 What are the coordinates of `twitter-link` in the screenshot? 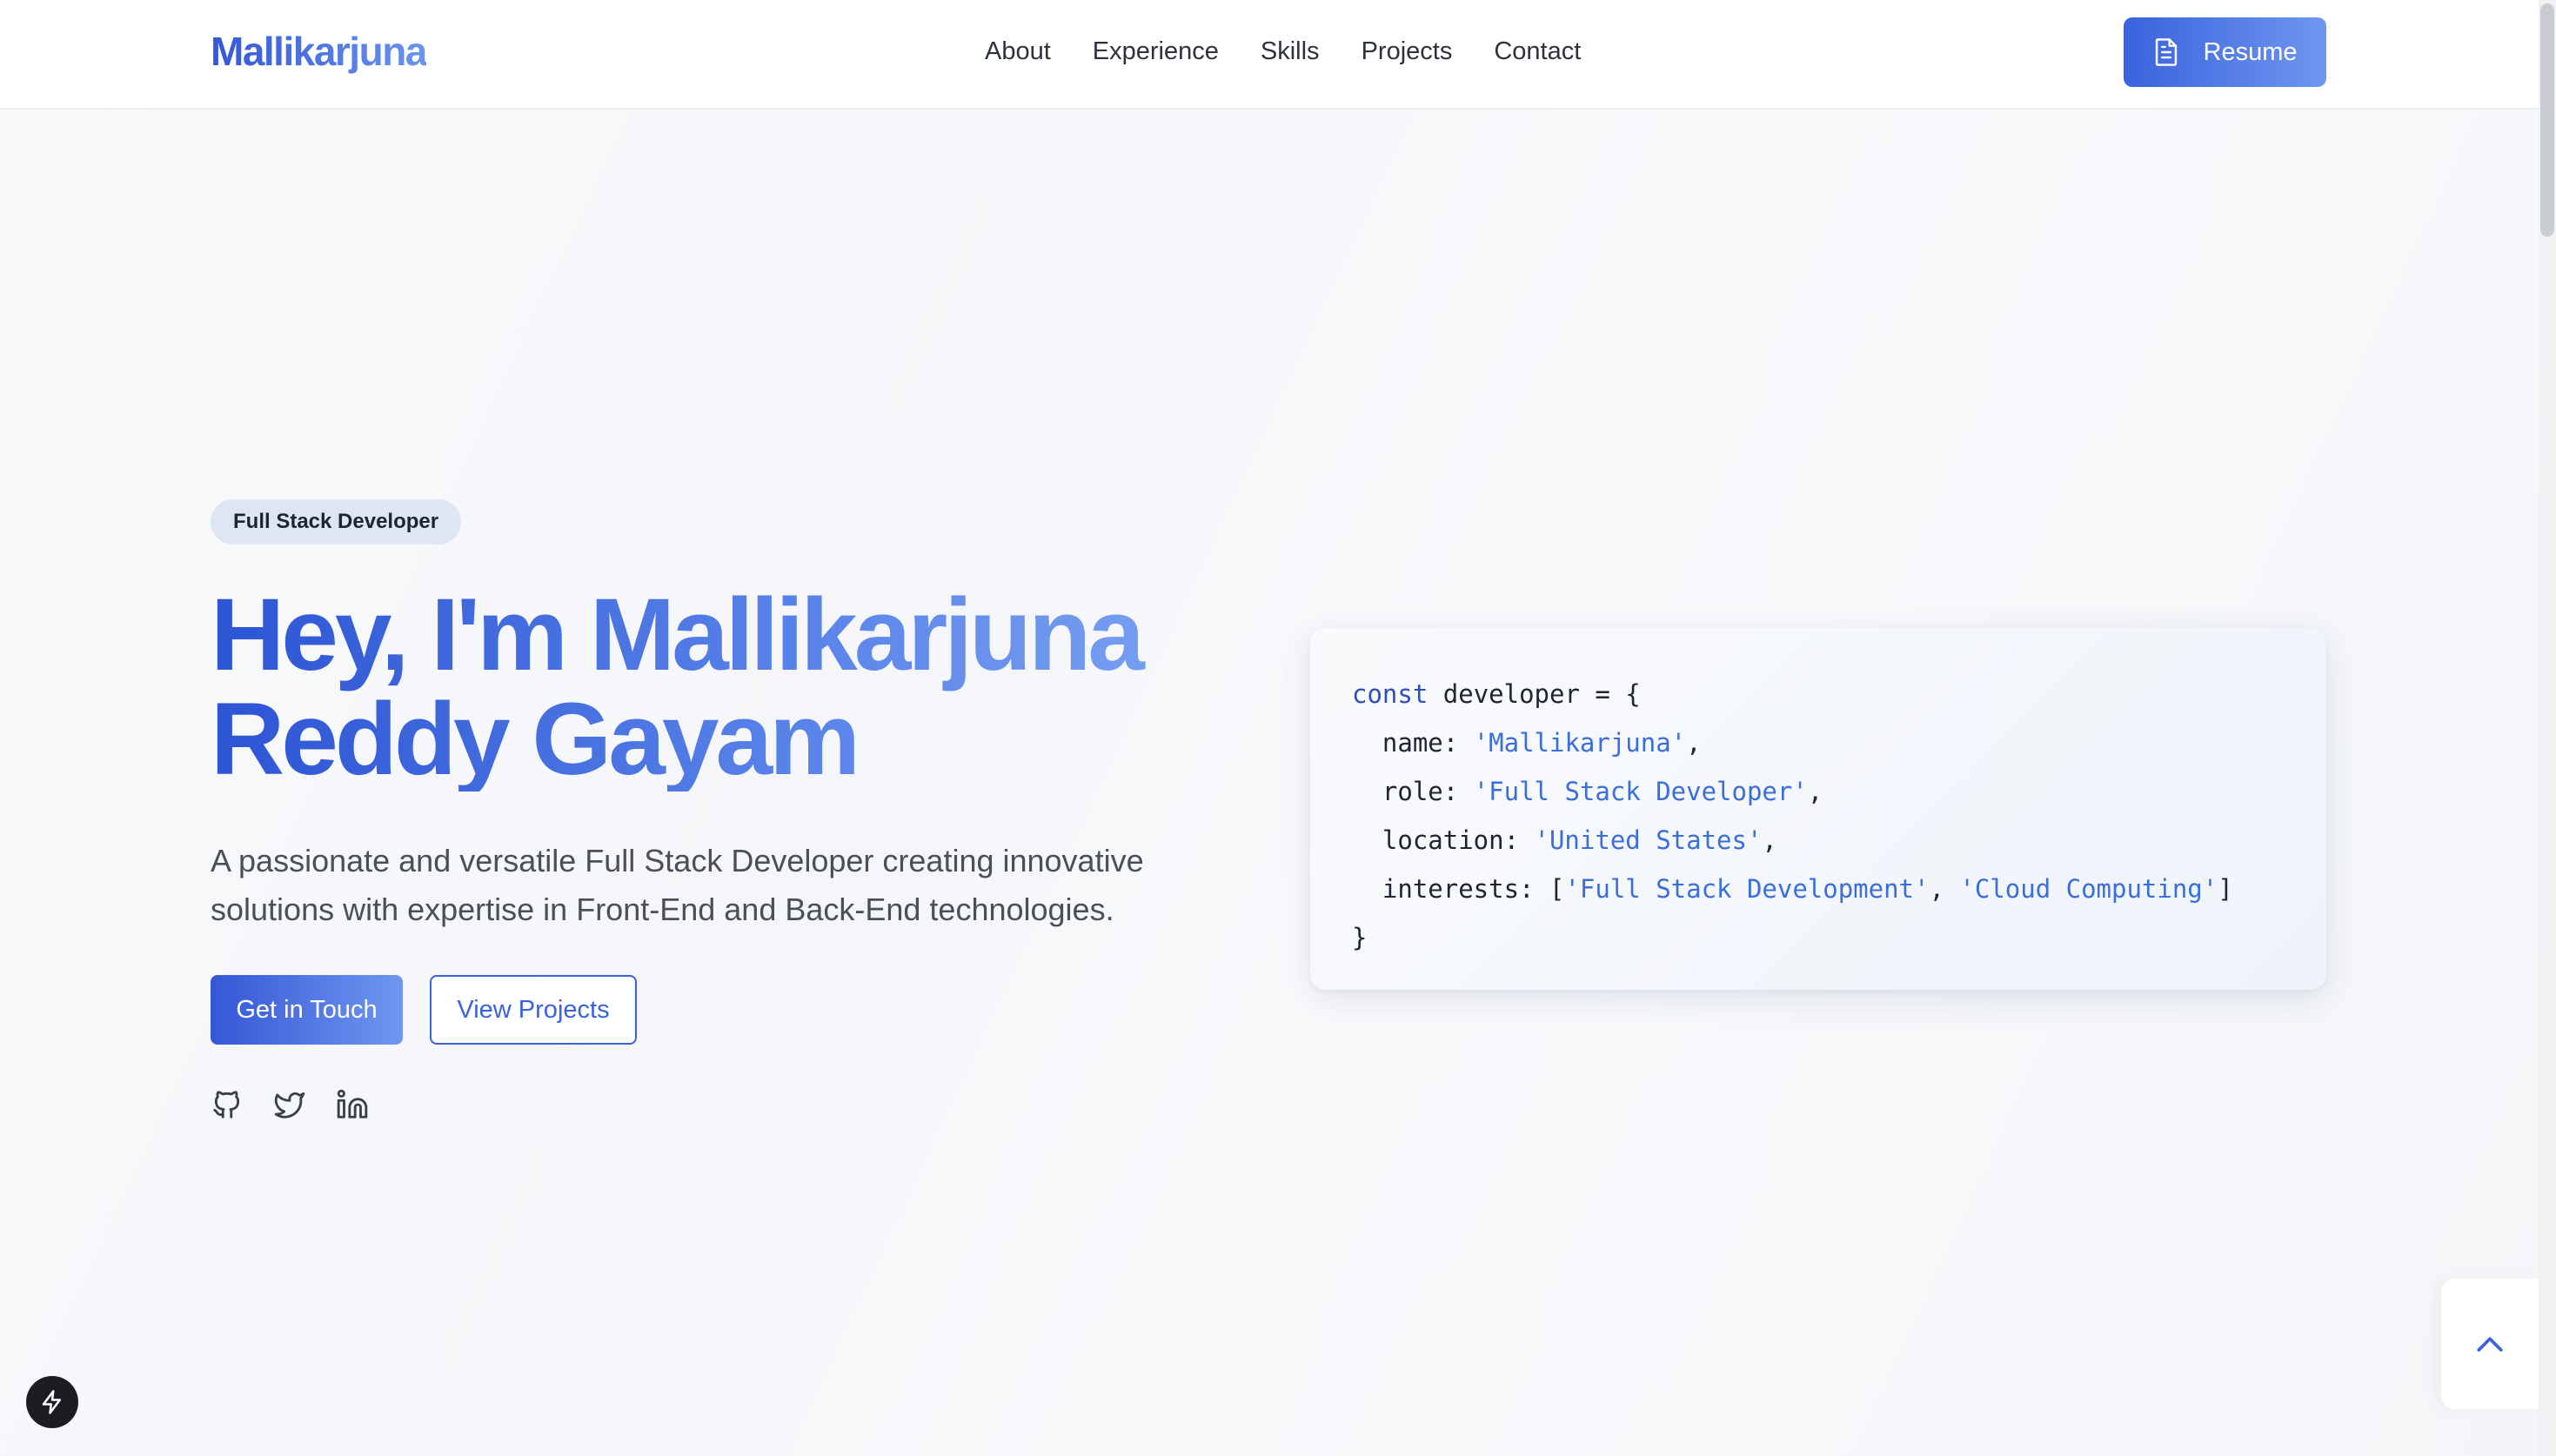 It's located at (289, 1104).